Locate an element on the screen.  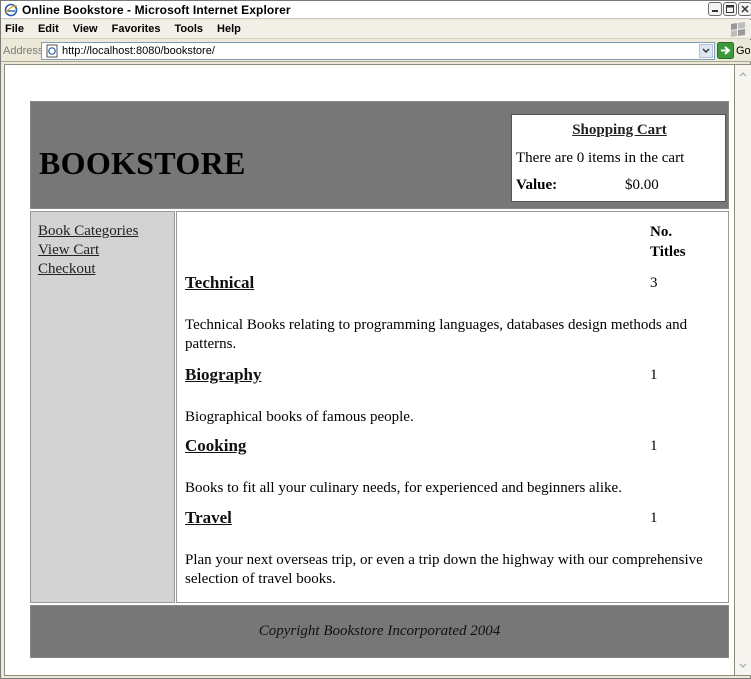
close-button is located at coordinates (744, 9).